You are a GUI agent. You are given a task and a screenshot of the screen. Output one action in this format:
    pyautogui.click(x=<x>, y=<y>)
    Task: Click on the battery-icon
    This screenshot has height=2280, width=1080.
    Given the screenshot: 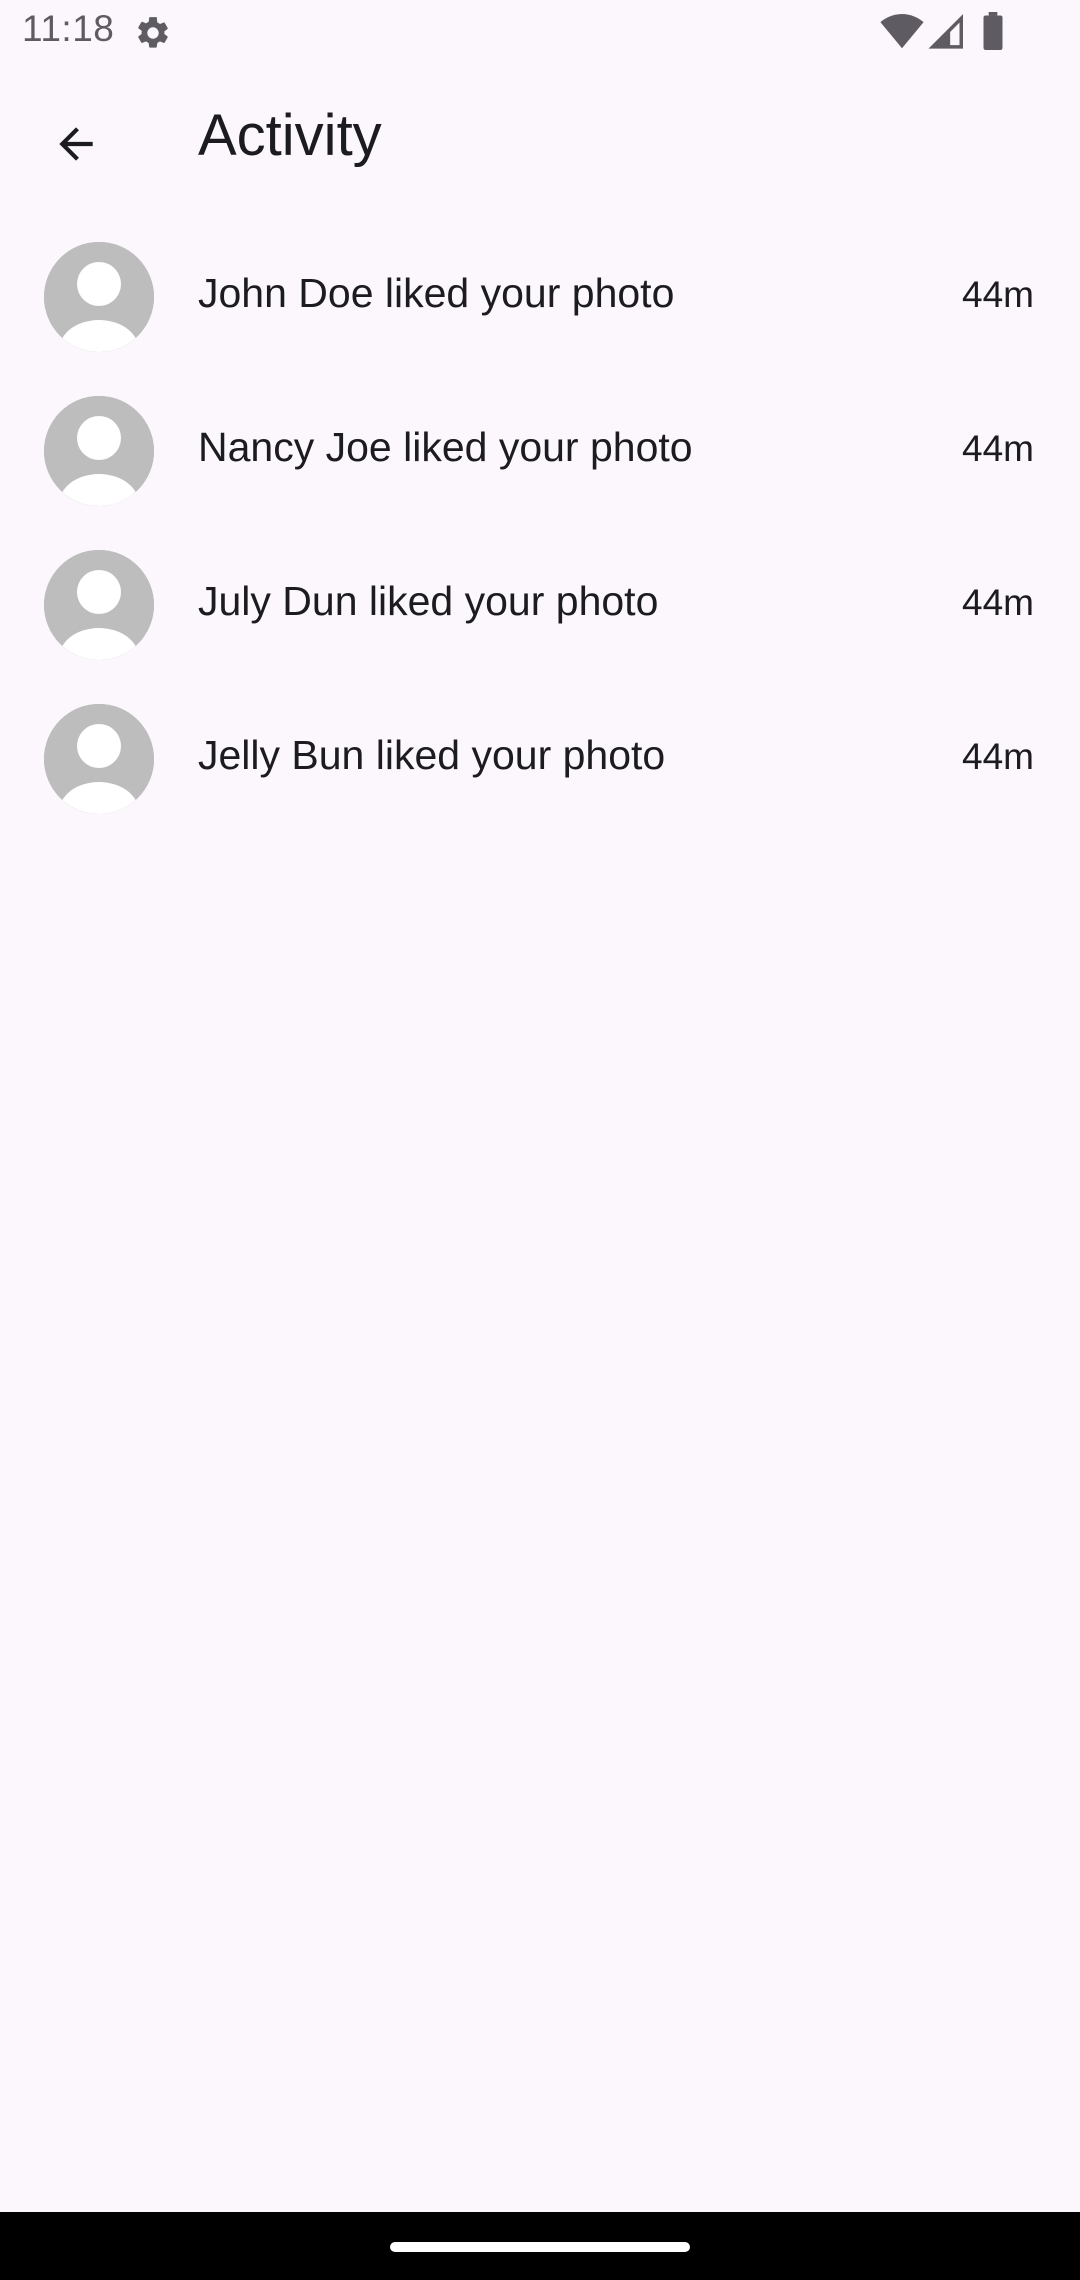 What is the action you would take?
    pyautogui.click(x=993, y=31)
    